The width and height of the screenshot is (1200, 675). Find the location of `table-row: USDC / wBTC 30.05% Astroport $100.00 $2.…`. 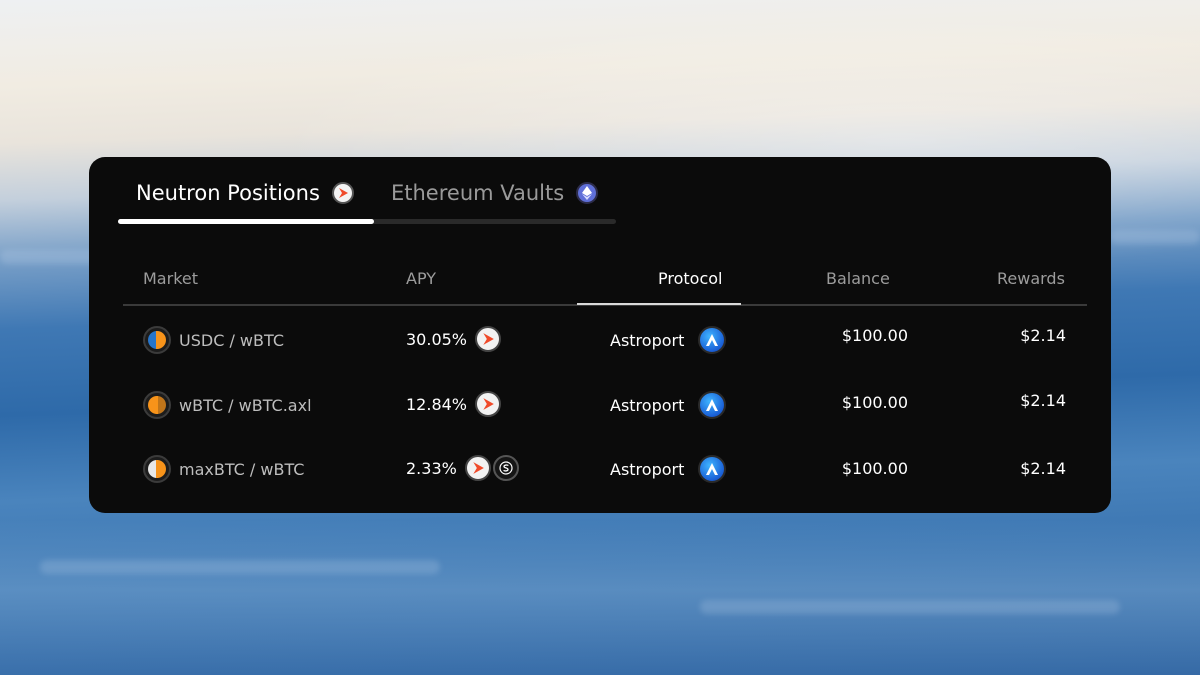

table-row: USDC / wBTC 30.05% Astroport $100.00 $2.… is located at coordinates (605, 338).